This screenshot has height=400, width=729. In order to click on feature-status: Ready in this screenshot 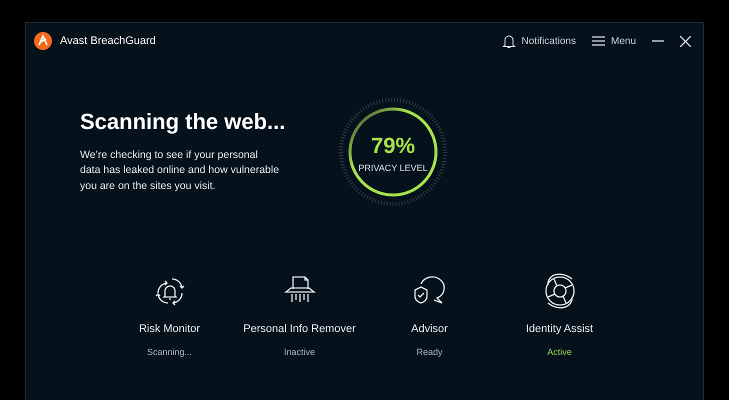, I will do `click(429, 352)`.